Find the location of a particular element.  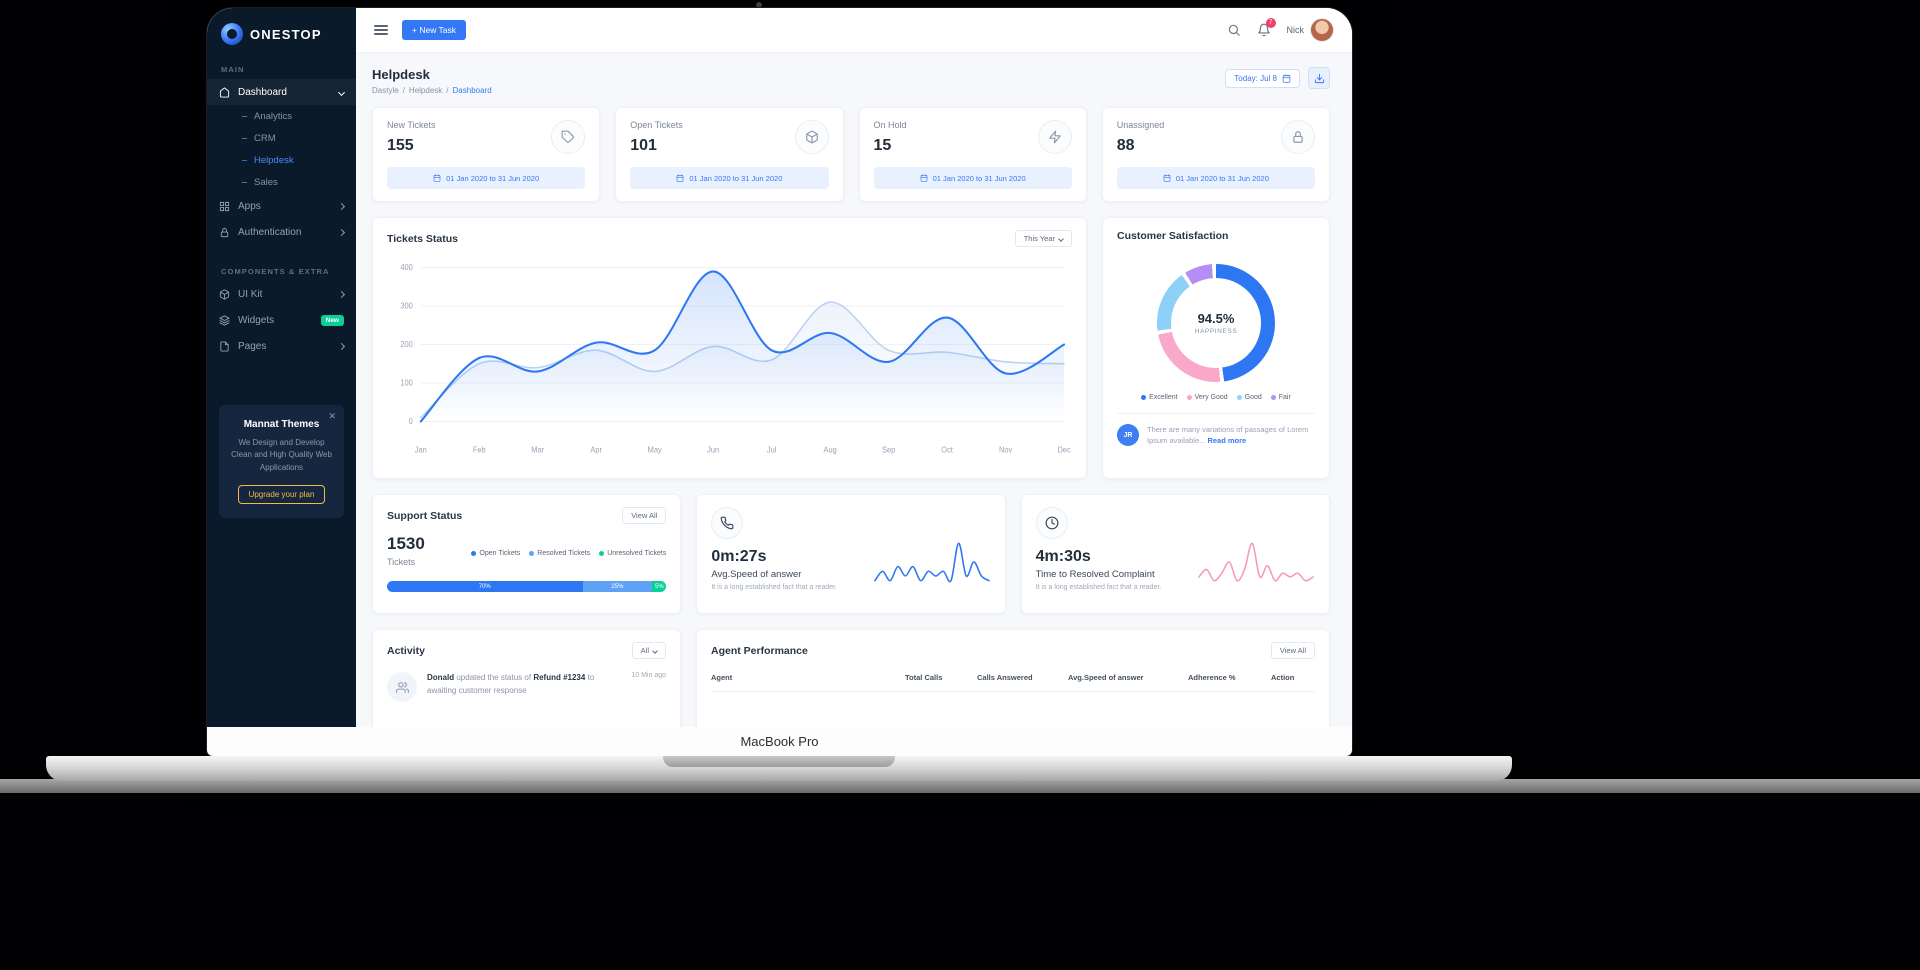

tickets-total: 1530 is located at coordinates (406, 543).